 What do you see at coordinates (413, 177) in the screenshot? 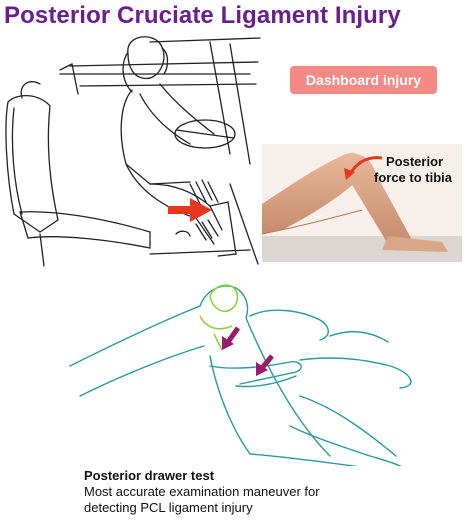
I see `force-label-line2: force to tibia` at bounding box center [413, 177].